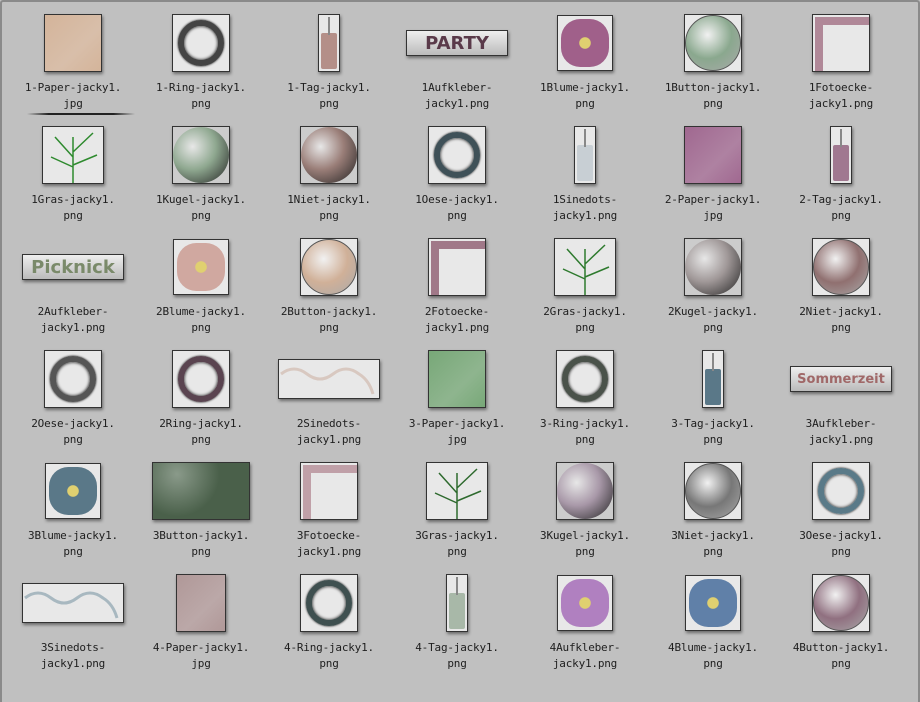 This screenshot has width=920, height=702. I want to click on file-name-label: 1-Ring-jacky1. png, so click(201, 96).